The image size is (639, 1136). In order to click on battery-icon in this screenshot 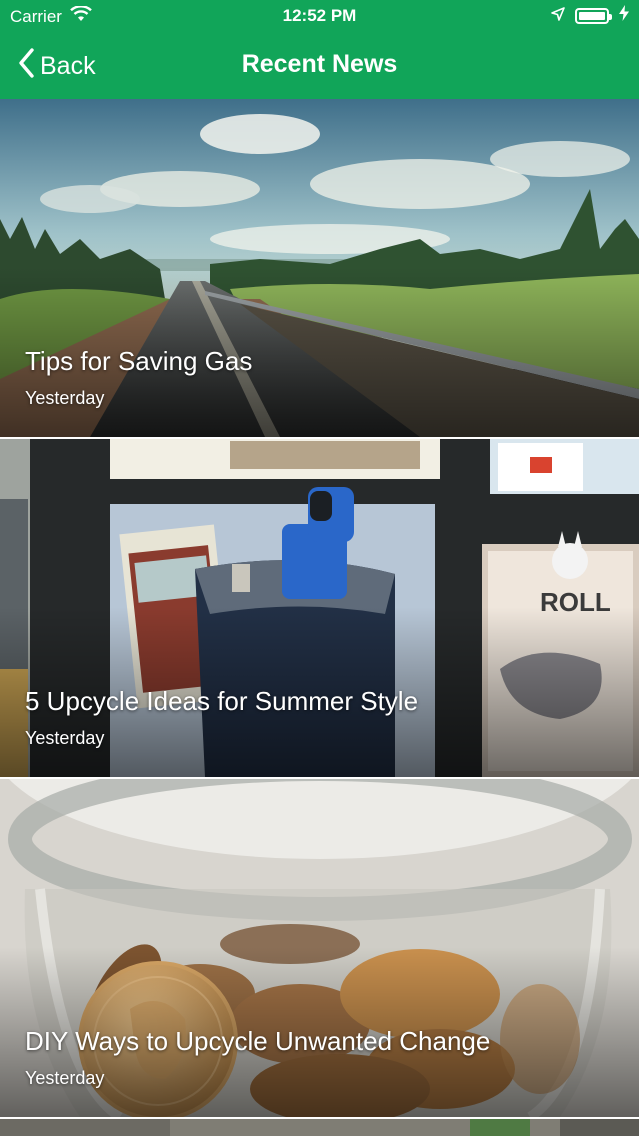, I will do `click(593, 15)`.